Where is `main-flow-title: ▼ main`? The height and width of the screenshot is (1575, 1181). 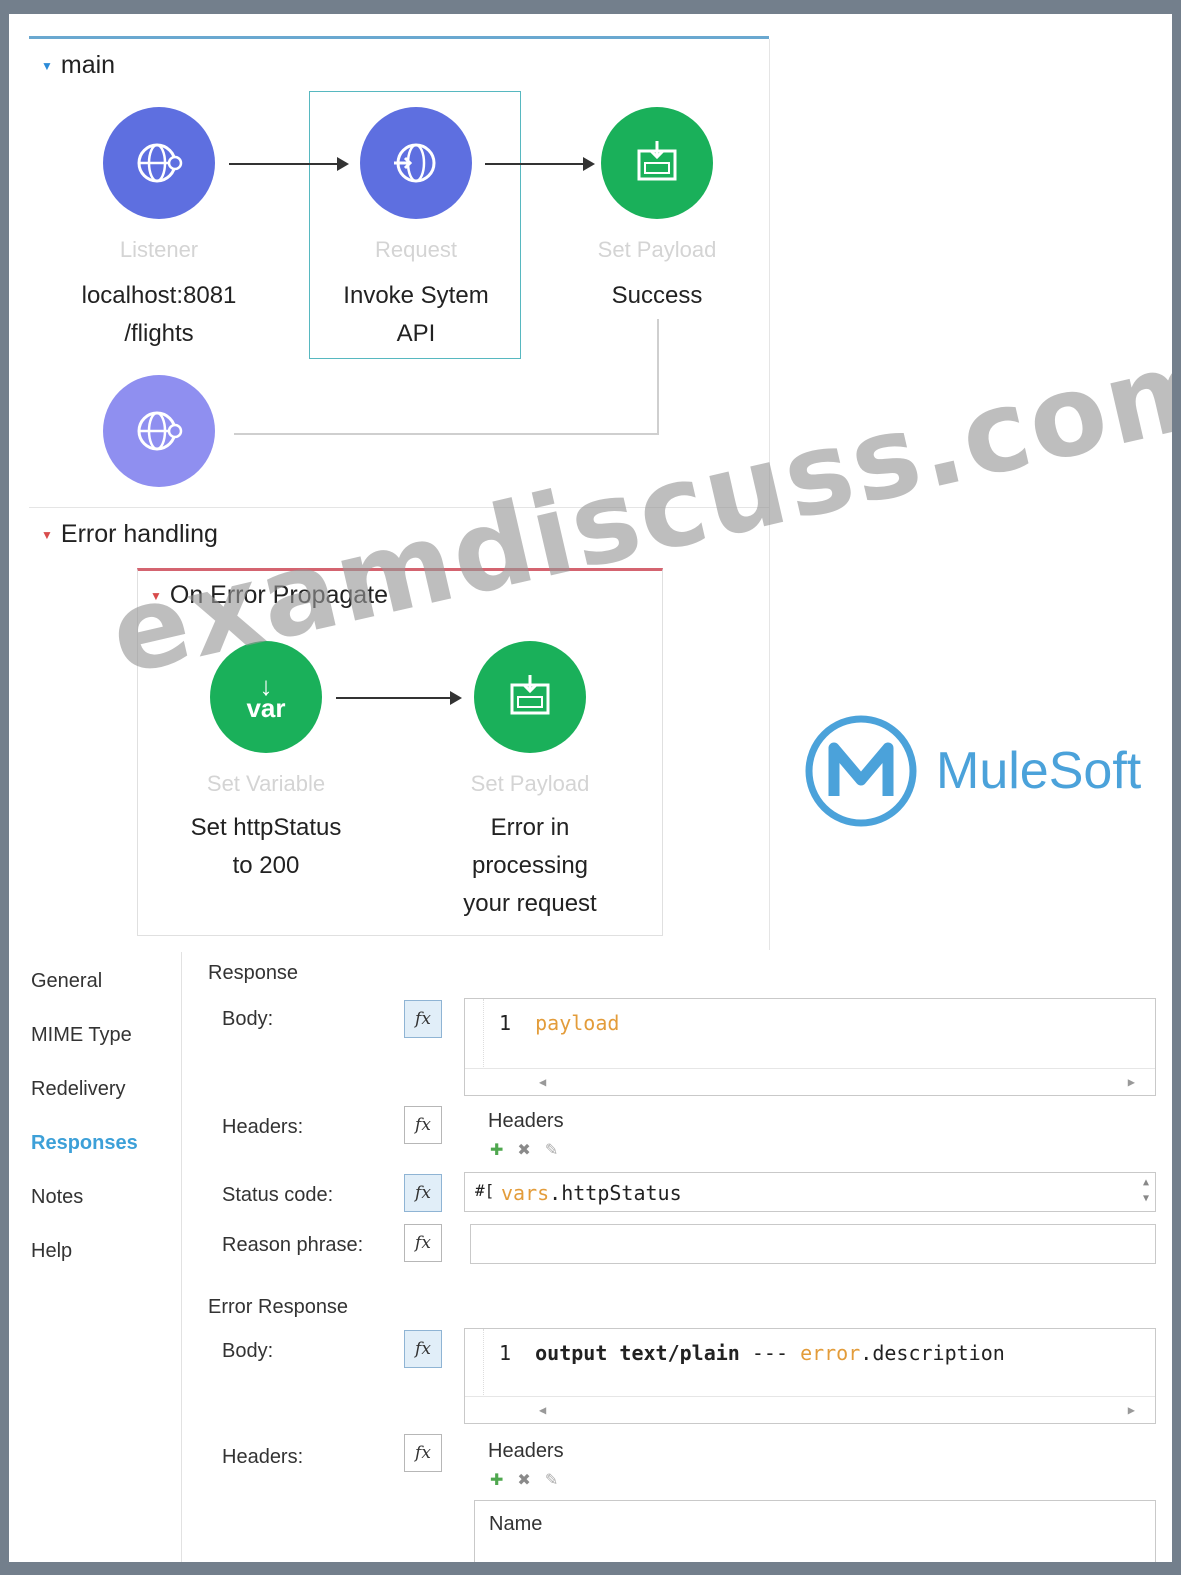 main-flow-title: ▼ main is located at coordinates (78, 65).